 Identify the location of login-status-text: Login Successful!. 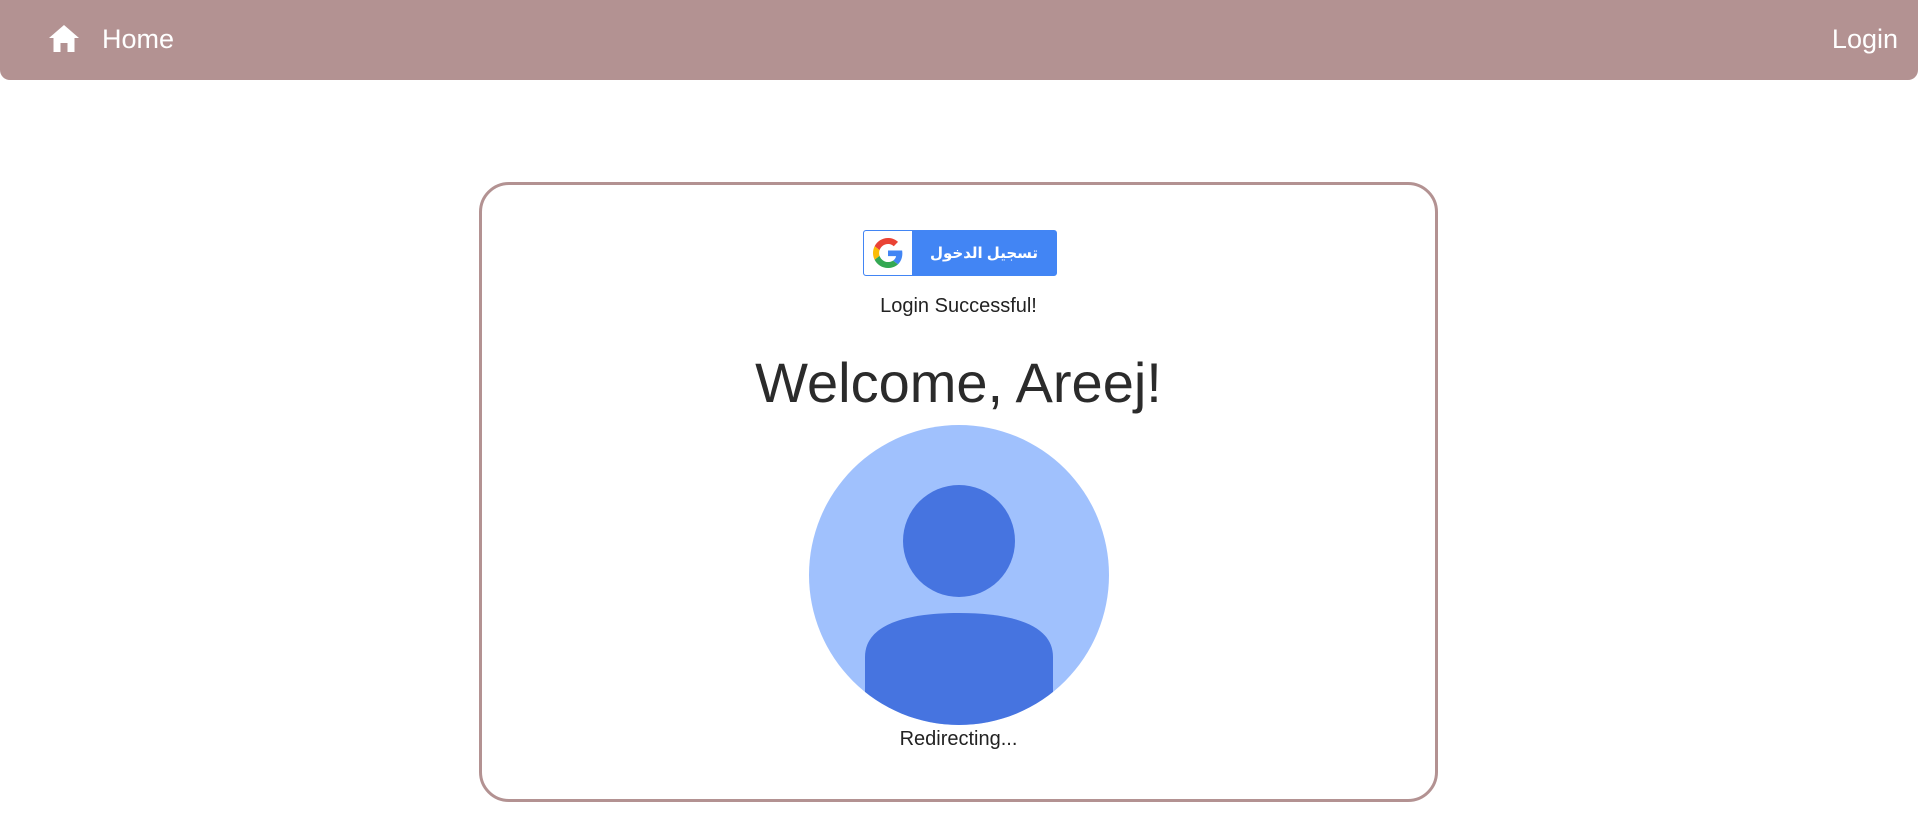
(958, 306).